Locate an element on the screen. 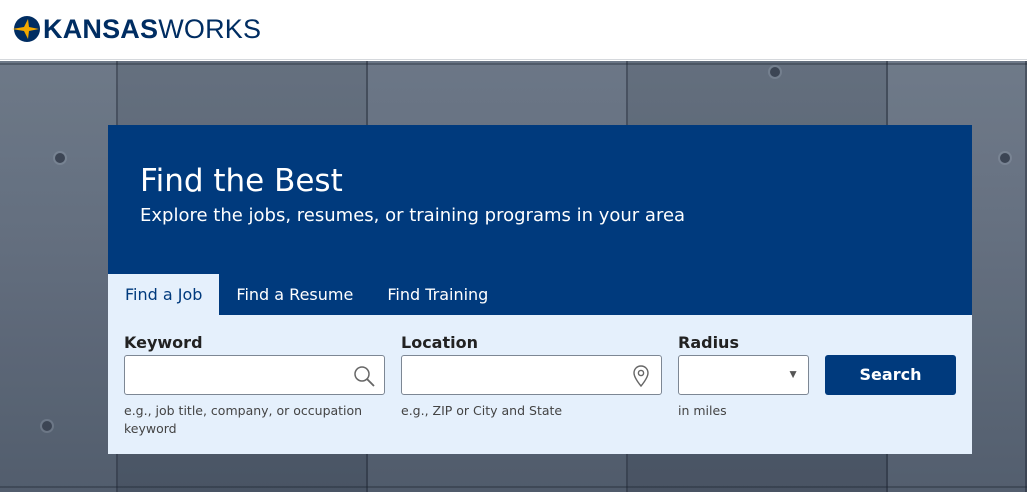 This screenshot has height=492, width=1027. keyword-input is located at coordinates (254, 375).